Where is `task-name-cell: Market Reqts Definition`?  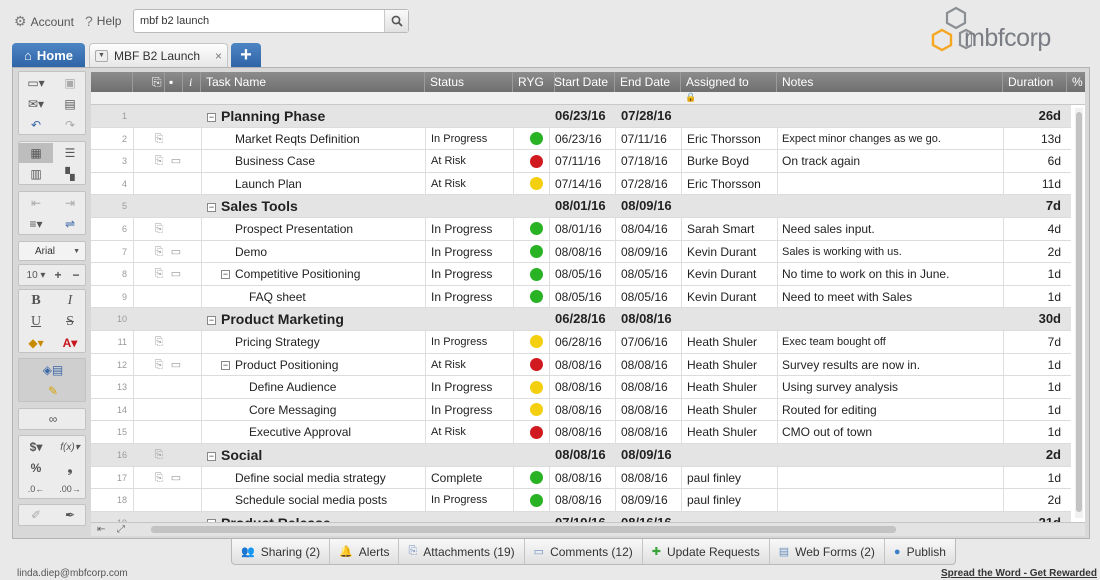 task-name-cell: Market Reqts Definition is located at coordinates (316, 139).